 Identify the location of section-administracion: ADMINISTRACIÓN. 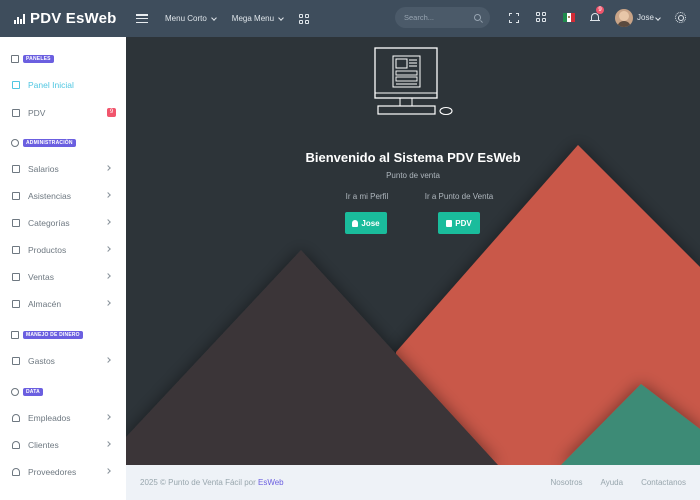
(43, 143).